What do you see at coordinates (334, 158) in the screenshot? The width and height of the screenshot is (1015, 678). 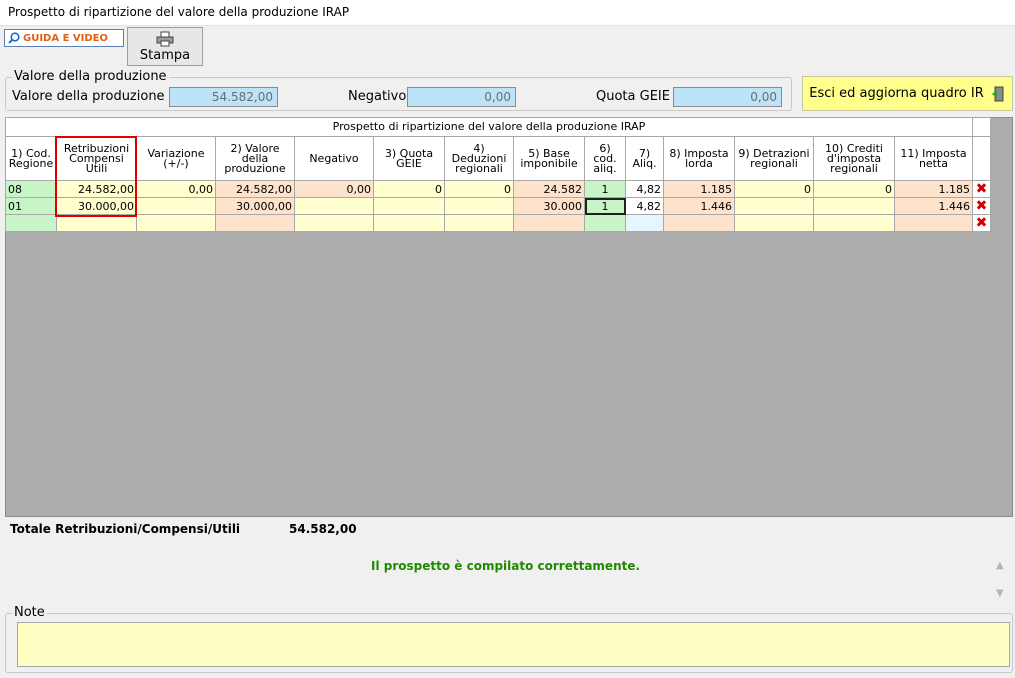 I see `col-header: Negativo` at bounding box center [334, 158].